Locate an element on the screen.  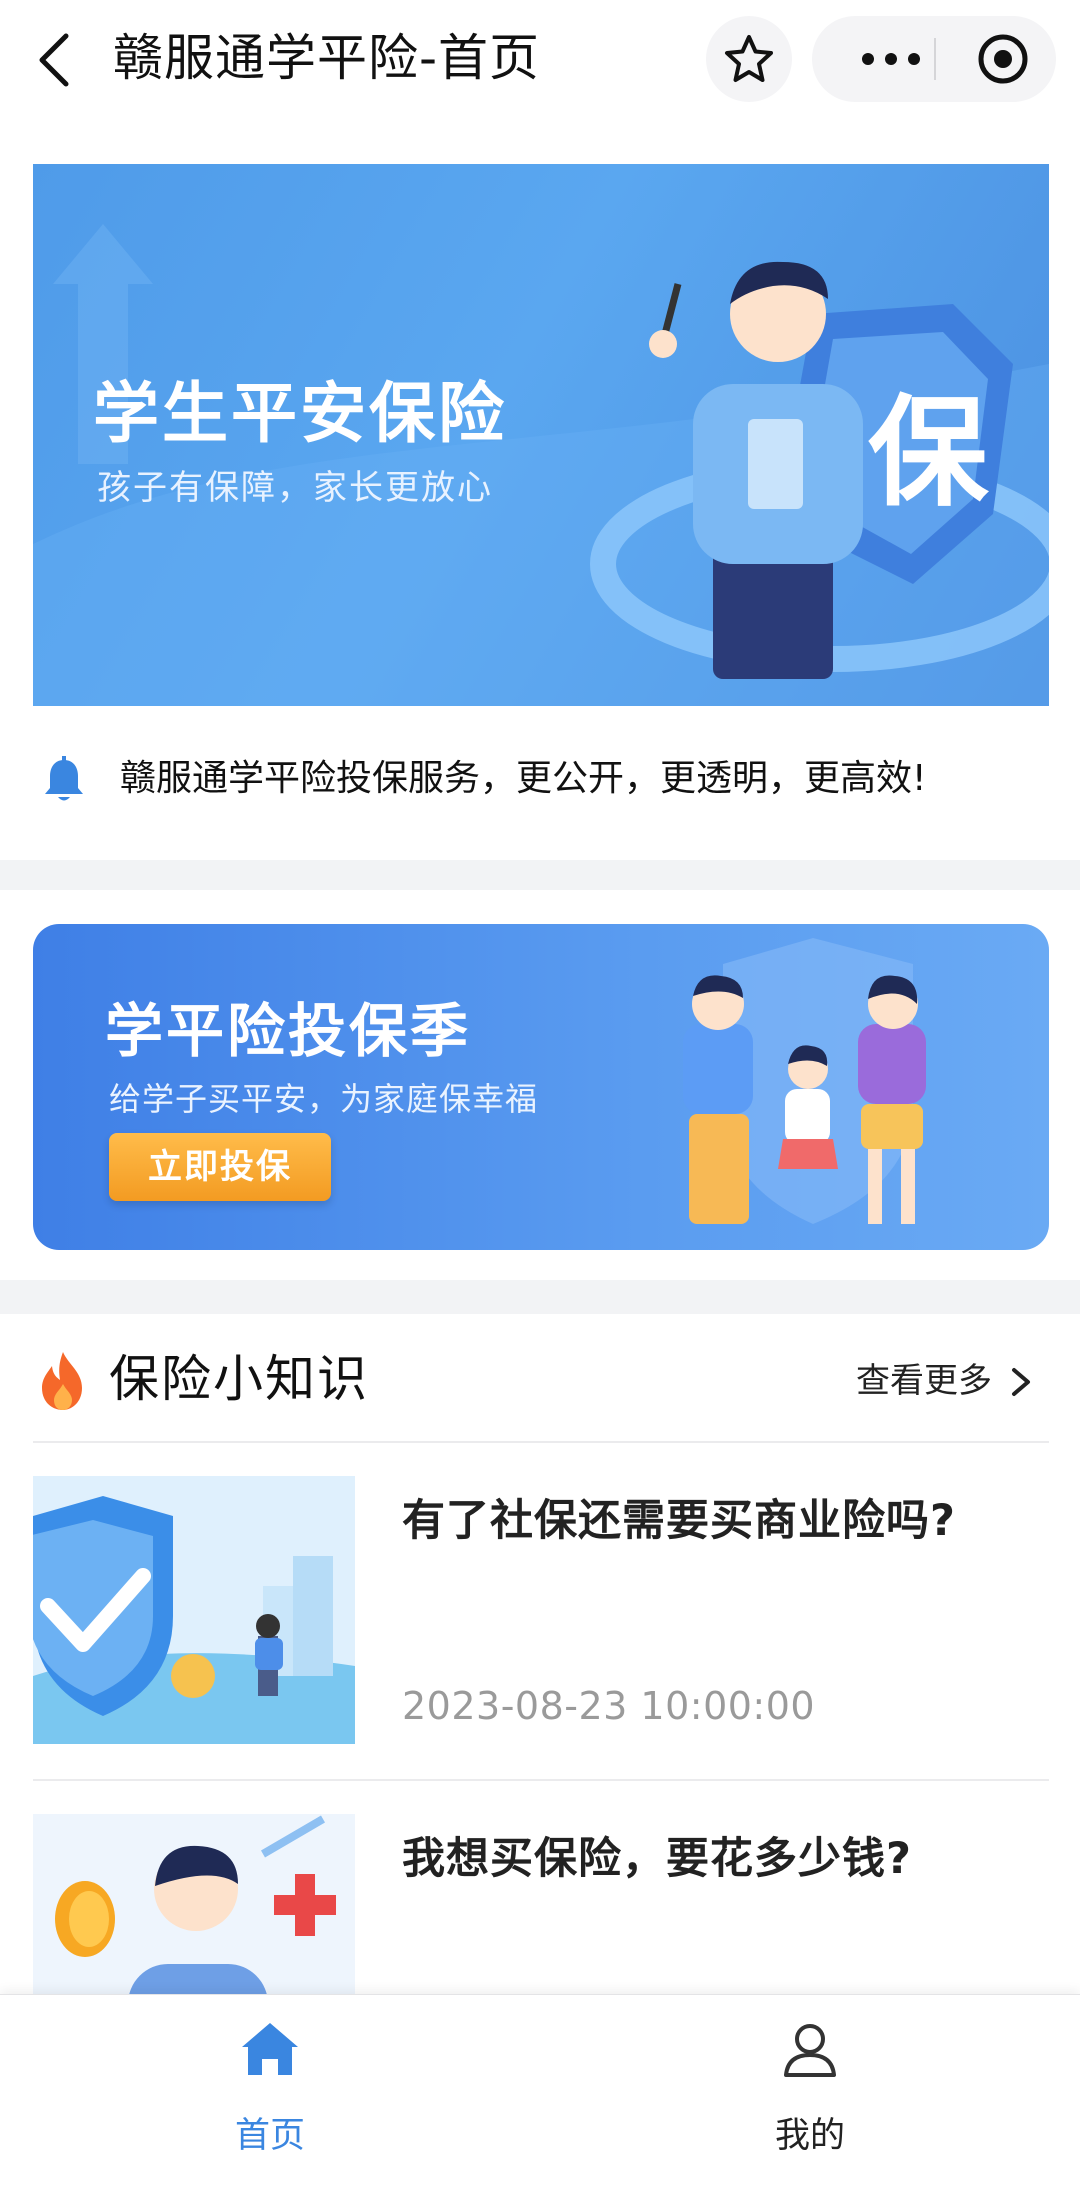
hero-title: 学生平安保险 is located at coordinates (300, 413).